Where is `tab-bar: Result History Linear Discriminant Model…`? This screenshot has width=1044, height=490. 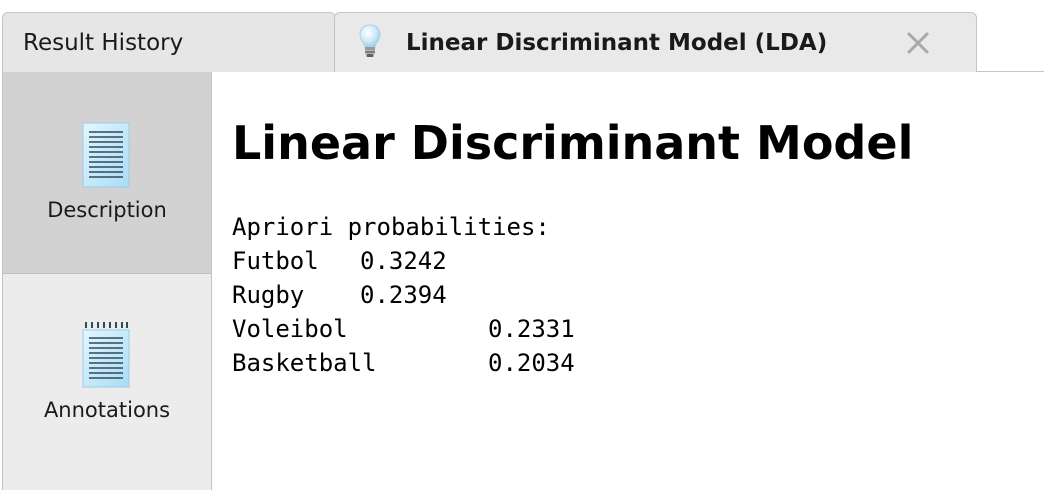 tab-bar: Result History Linear Discriminant Model… is located at coordinates (522, 36).